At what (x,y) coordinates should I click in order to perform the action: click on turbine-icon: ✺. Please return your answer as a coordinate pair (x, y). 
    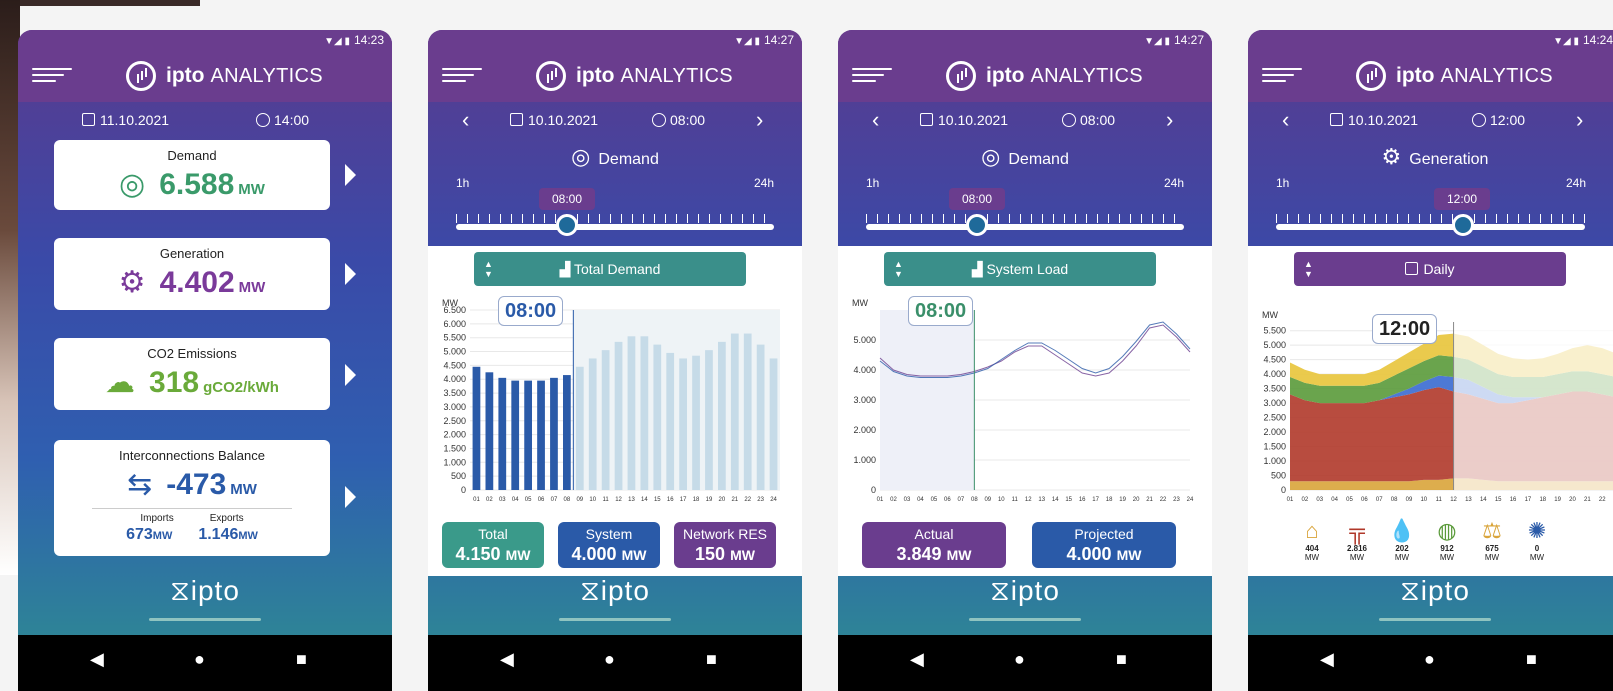
    Looking at the image, I should click on (1537, 530).